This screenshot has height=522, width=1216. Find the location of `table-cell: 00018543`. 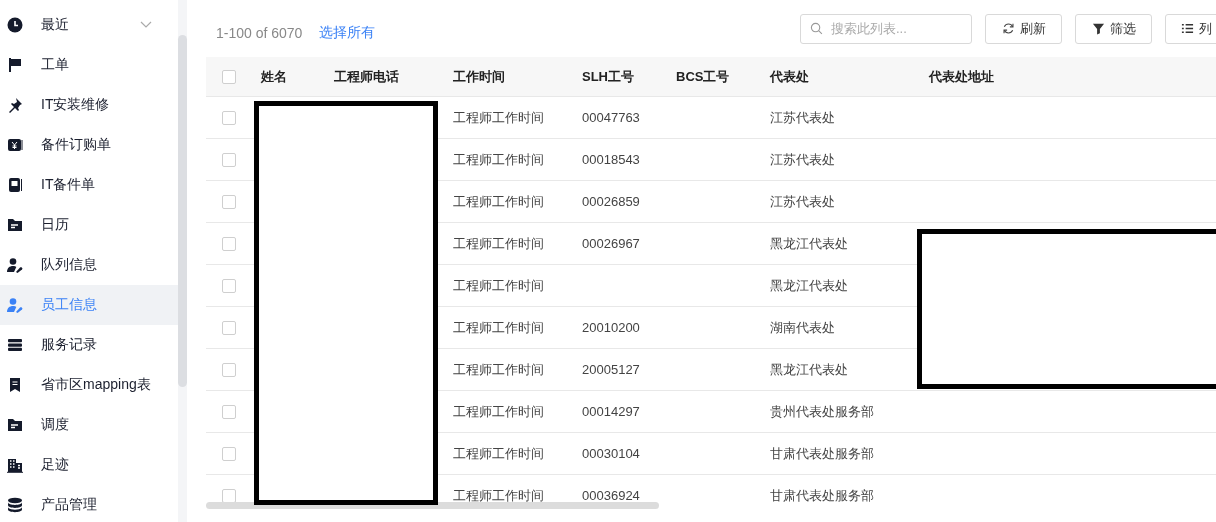

table-cell: 00018543 is located at coordinates (611, 159).